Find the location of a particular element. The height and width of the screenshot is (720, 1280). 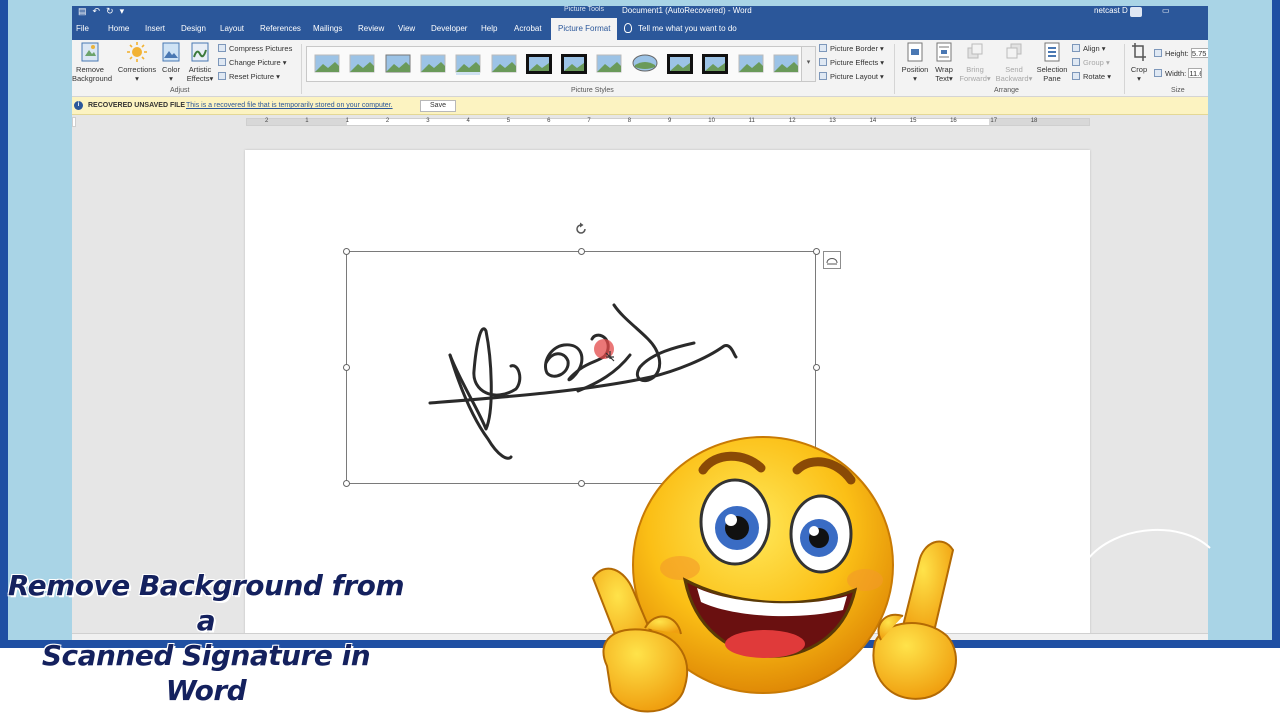

resize-handle-top-right is located at coordinates (816, 251).